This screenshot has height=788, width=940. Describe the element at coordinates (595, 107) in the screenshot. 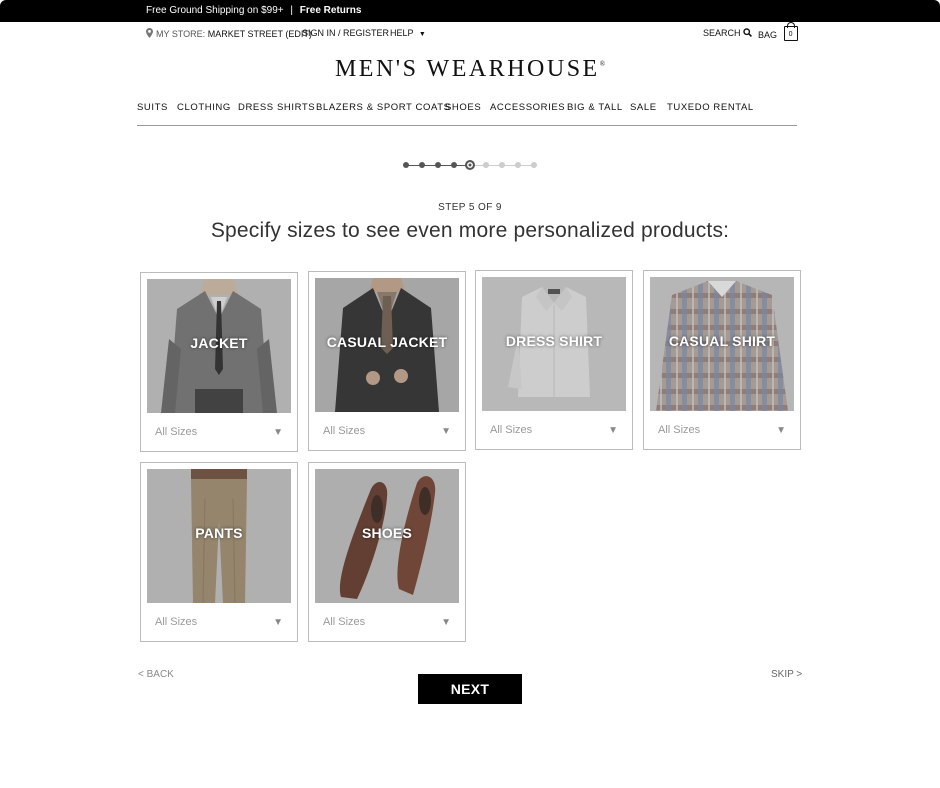

I see `nav-item-big-tall: BIG & TALL` at that location.